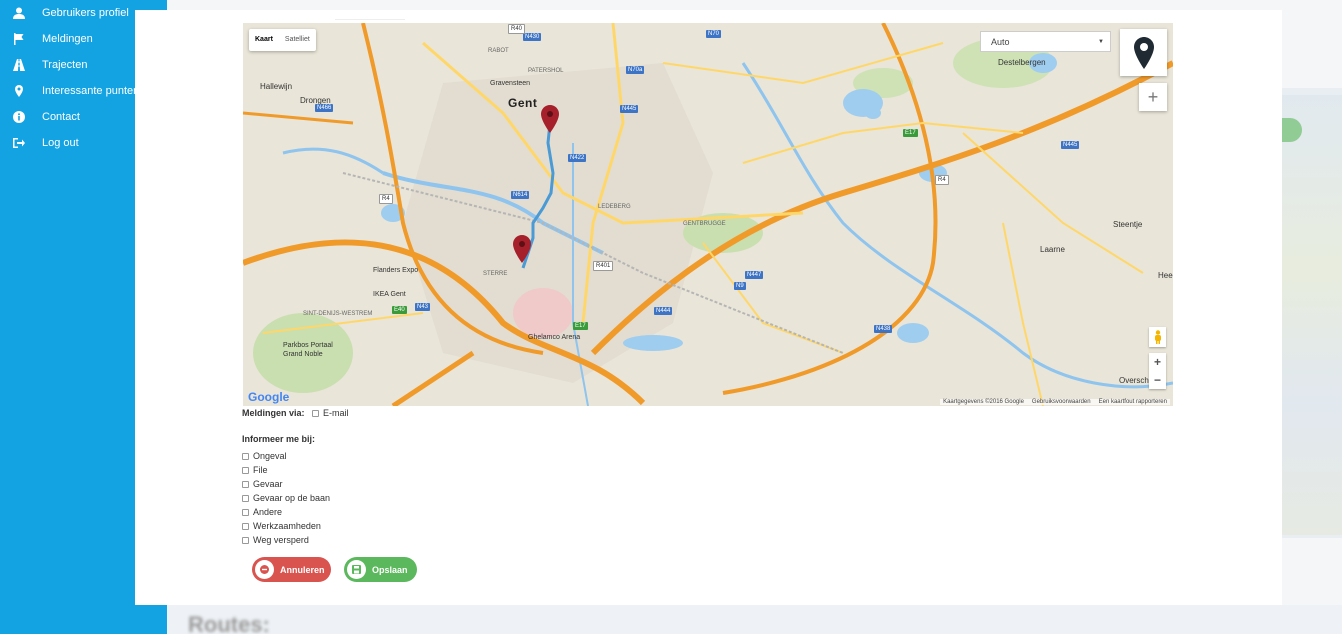 This screenshot has height=634, width=1342. What do you see at coordinates (264, 569) in the screenshot?
I see `minus-circle-icon` at bounding box center [264, 569].